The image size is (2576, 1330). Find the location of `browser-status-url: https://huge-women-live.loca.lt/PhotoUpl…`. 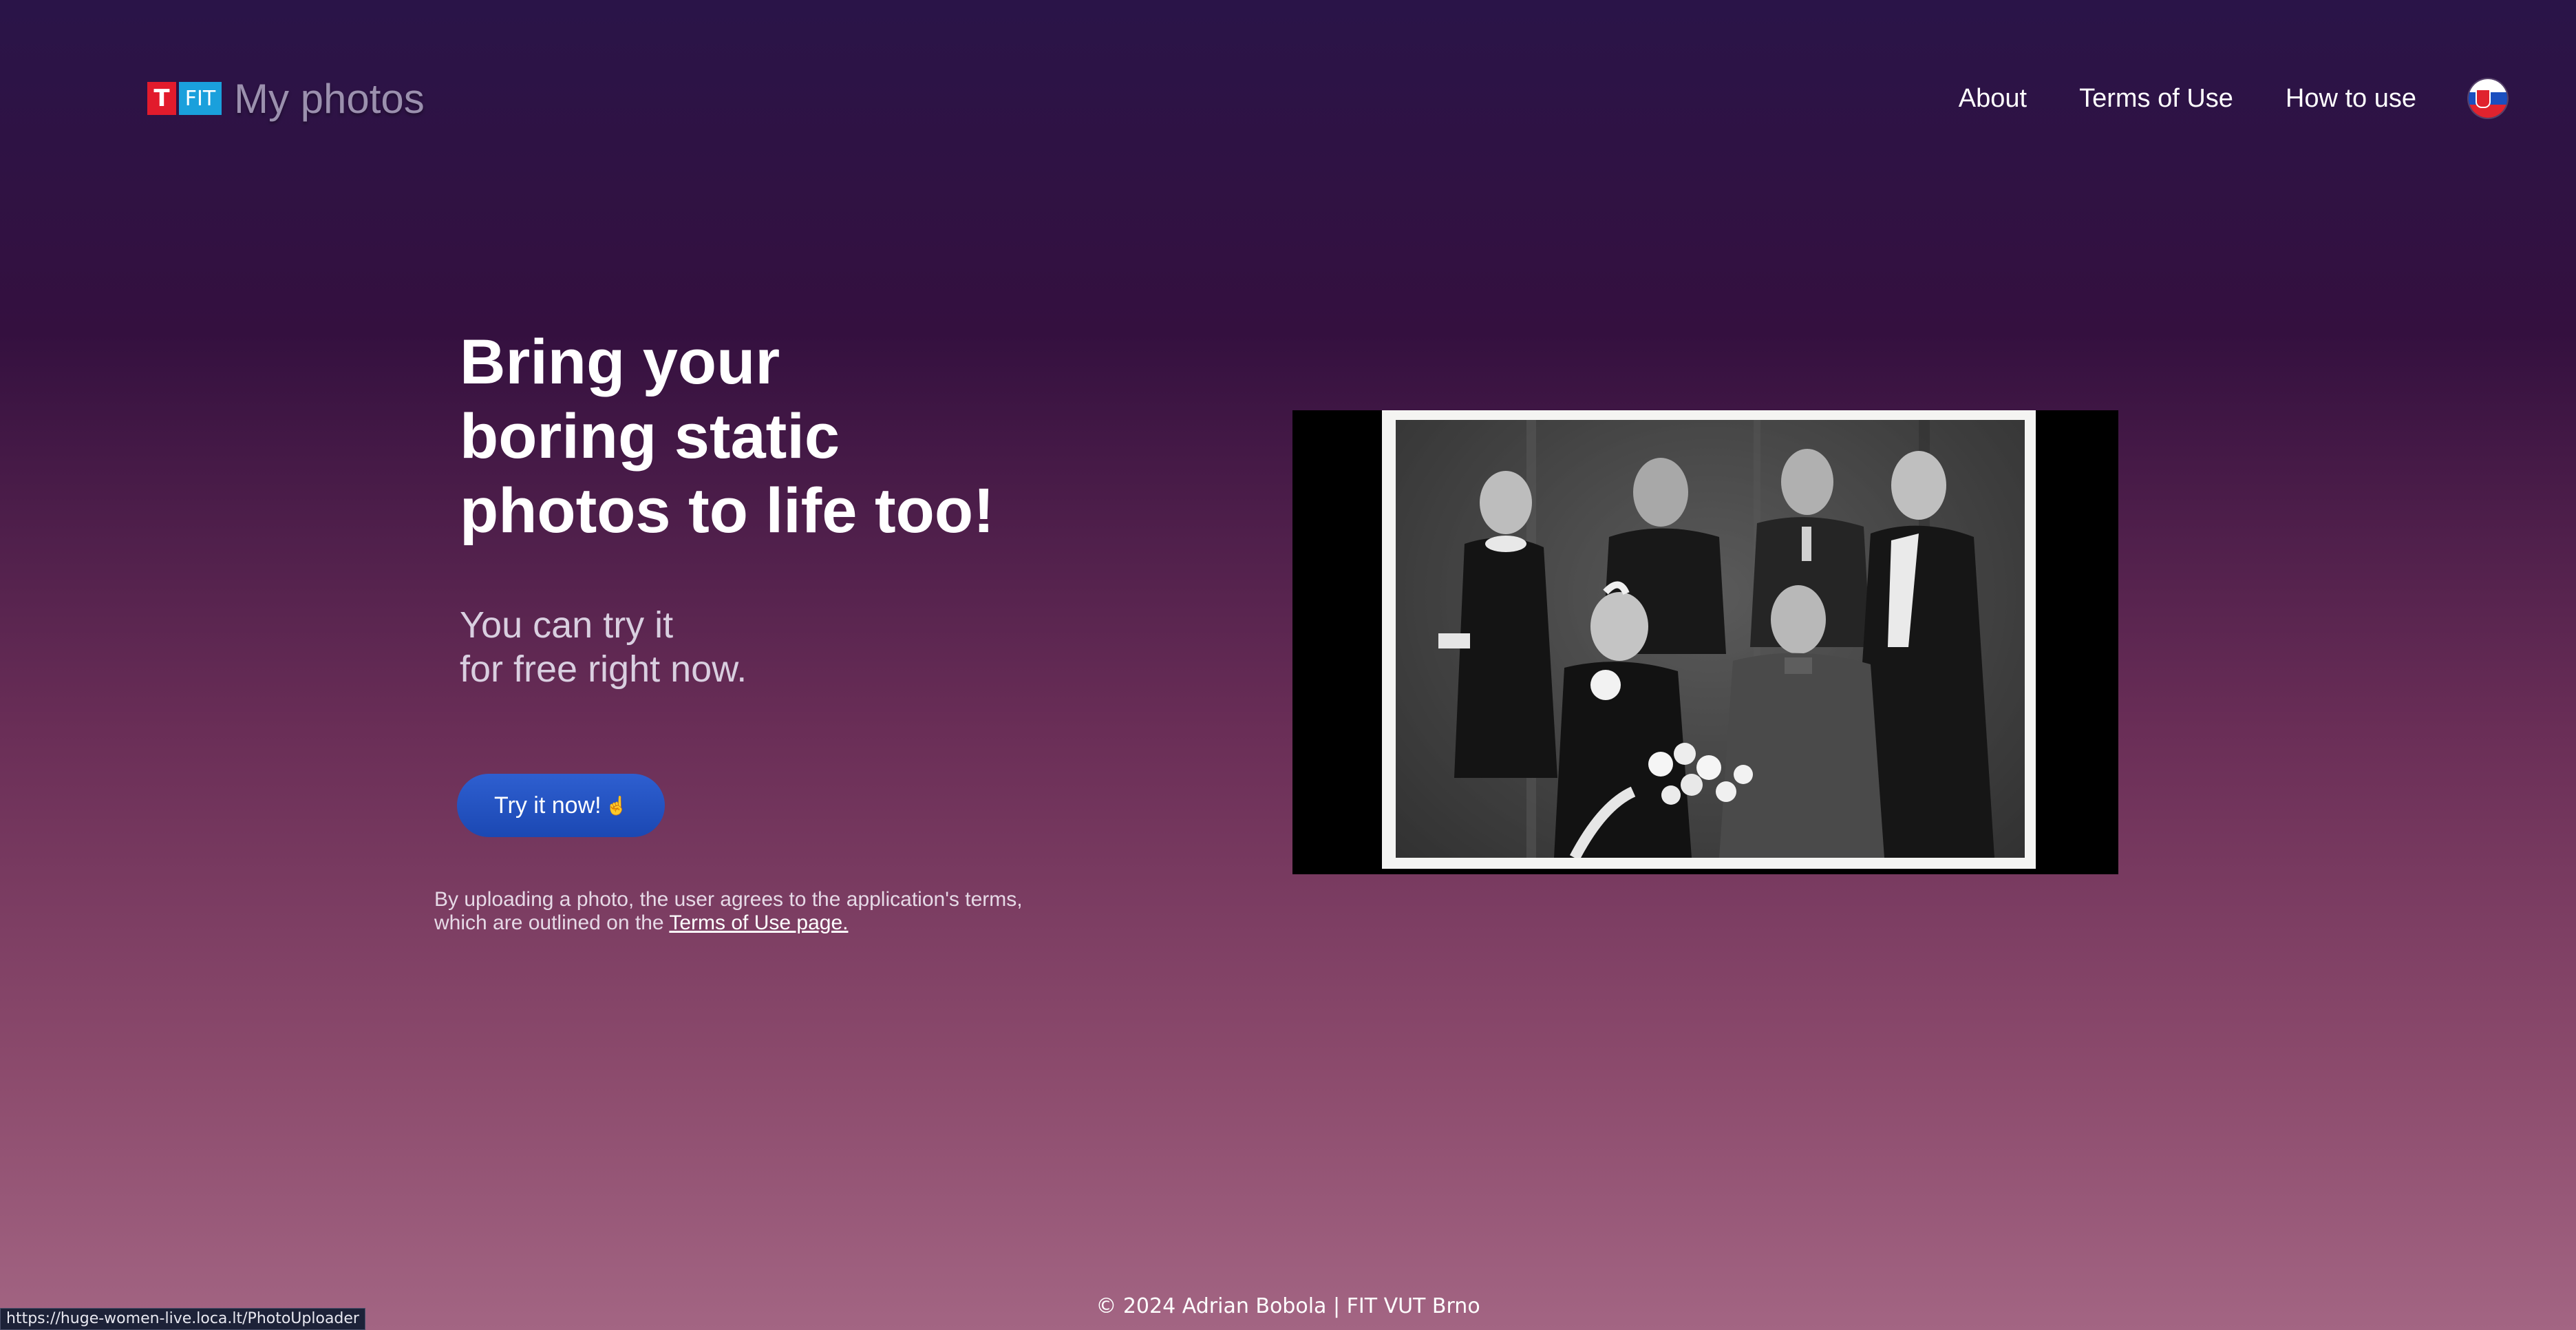

browser-status-url: https://huge-women-live.loca.lt/PhotoUpl… is located at coordinates (182, 1319).